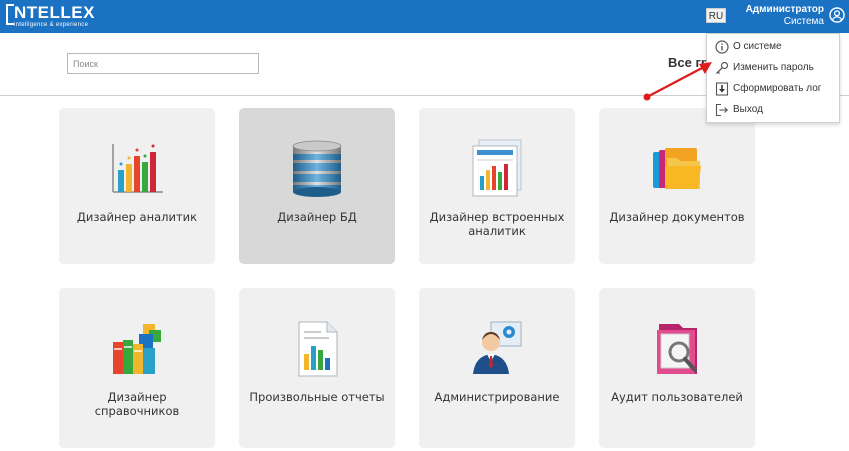 This screenshot has width=849, height=451. What do you see at coordinates (716, 15) in the screenshot?
I see `language-switch: RU` at bounding box center [716, 15].